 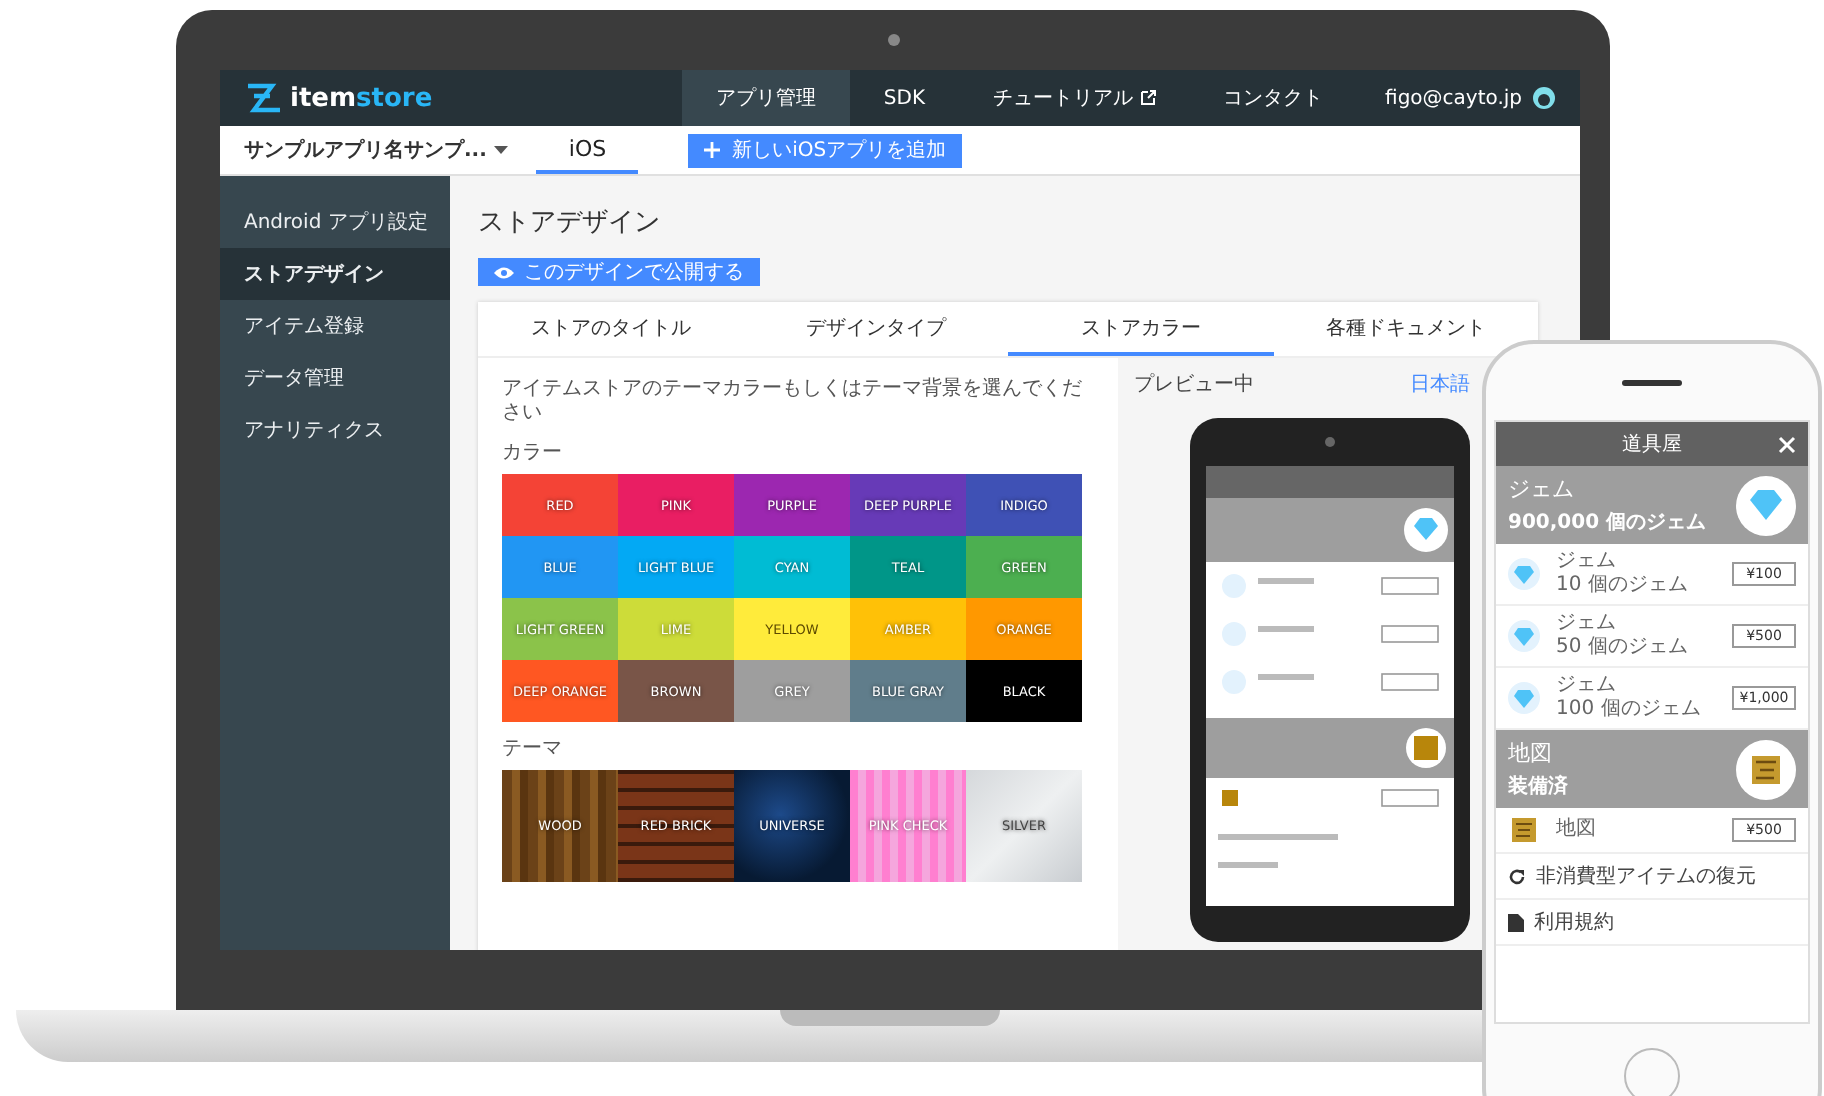 I want to click on account-email: figo@cayto.jp, so click(x=1453, y=98).